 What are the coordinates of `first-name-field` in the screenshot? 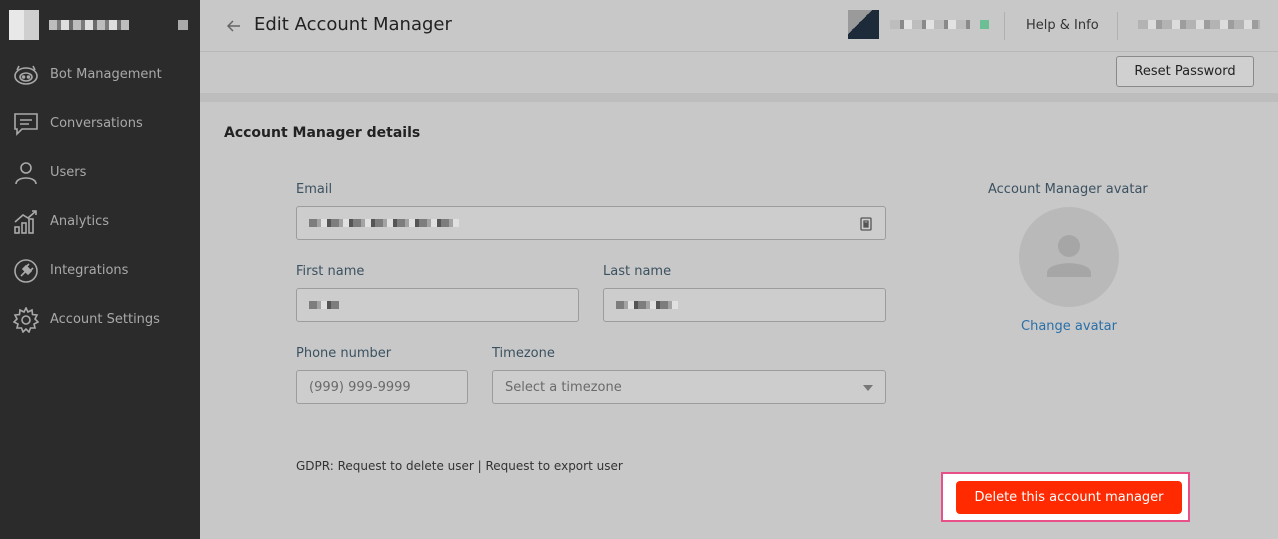 It's located at (437, 305).